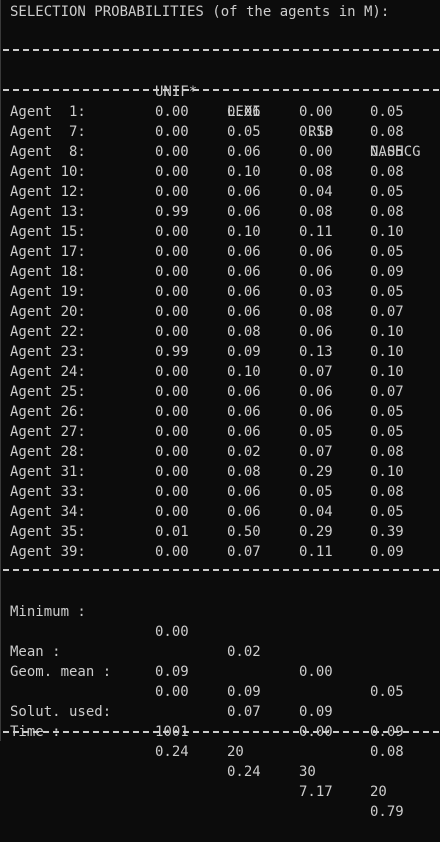 This screenshot has height=842, width=440. I want to click on summary-value: 7.17, so click(316, 792).